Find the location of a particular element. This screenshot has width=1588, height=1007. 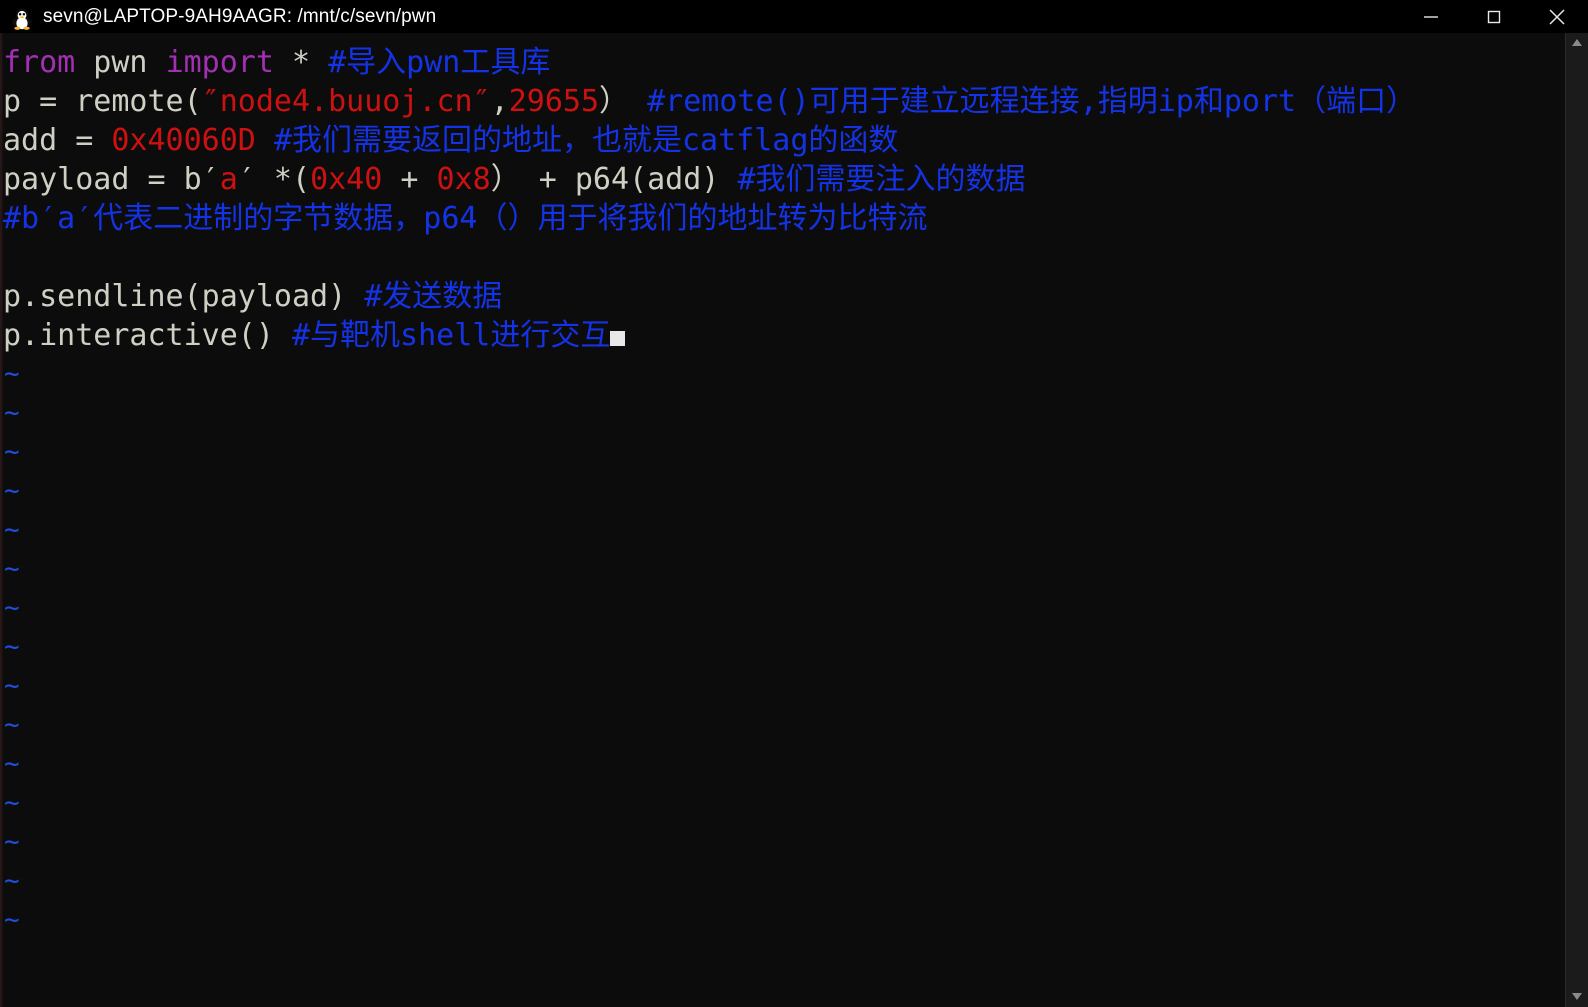

window-controls is located at coordinates (1493, 16).